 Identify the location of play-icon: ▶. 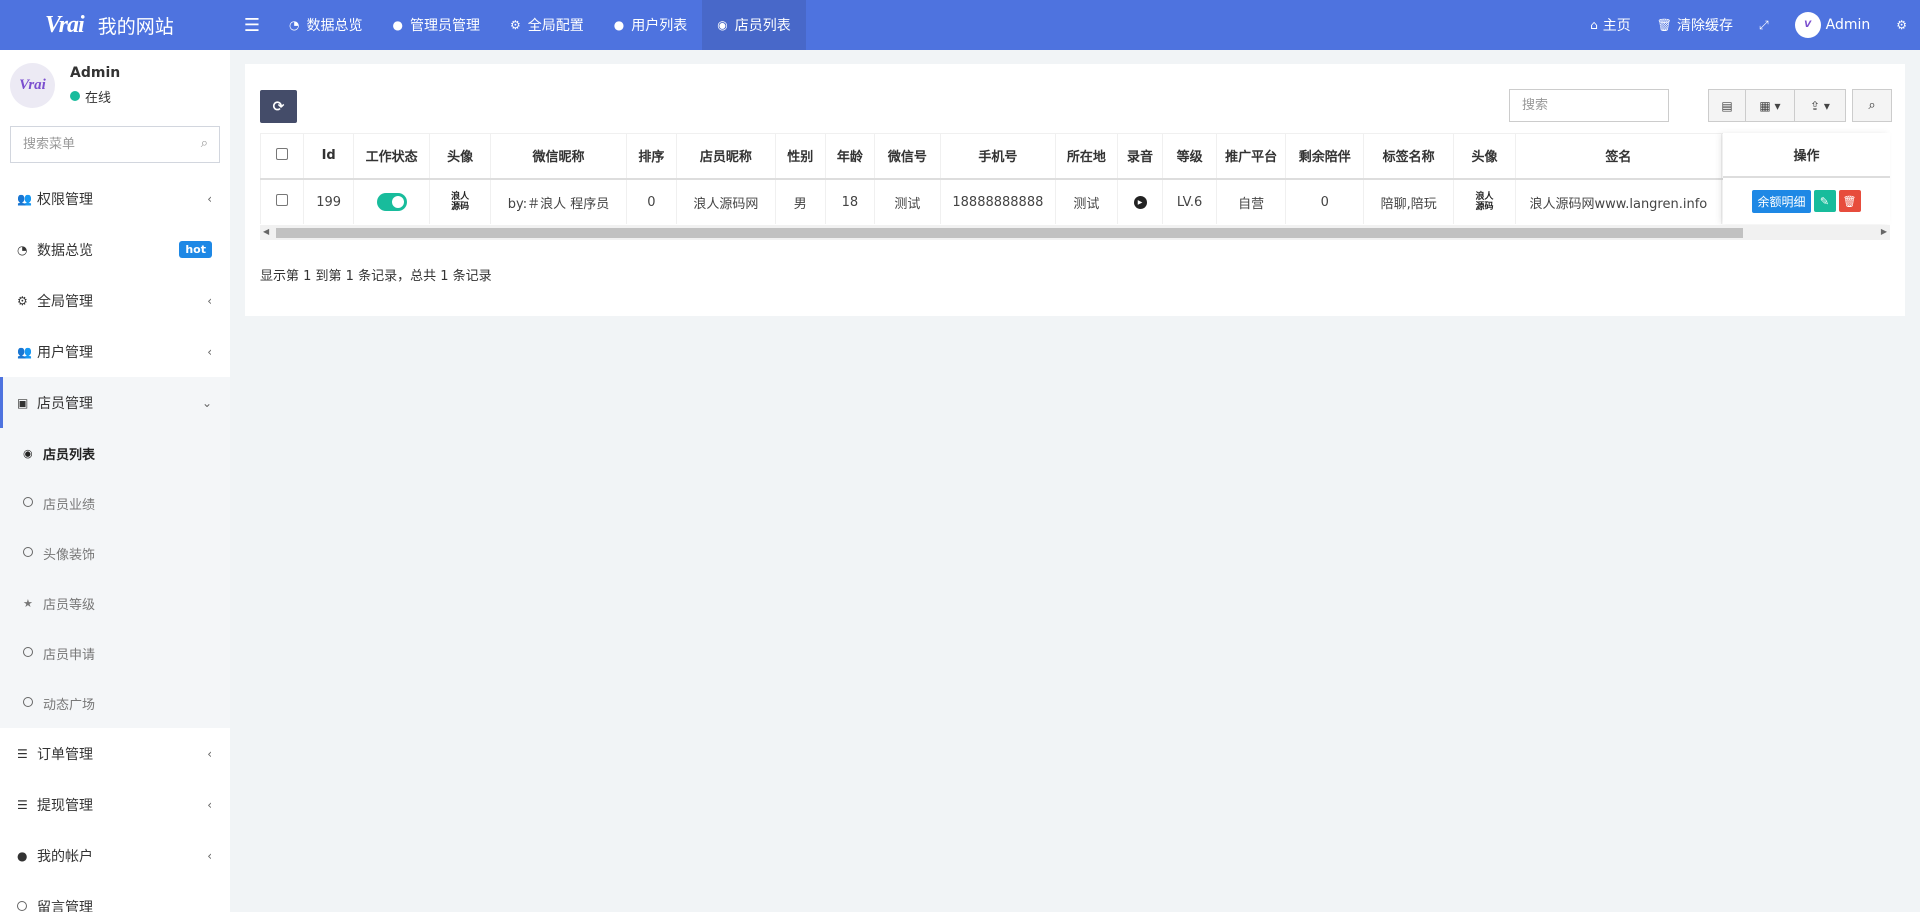
(1140, 202).